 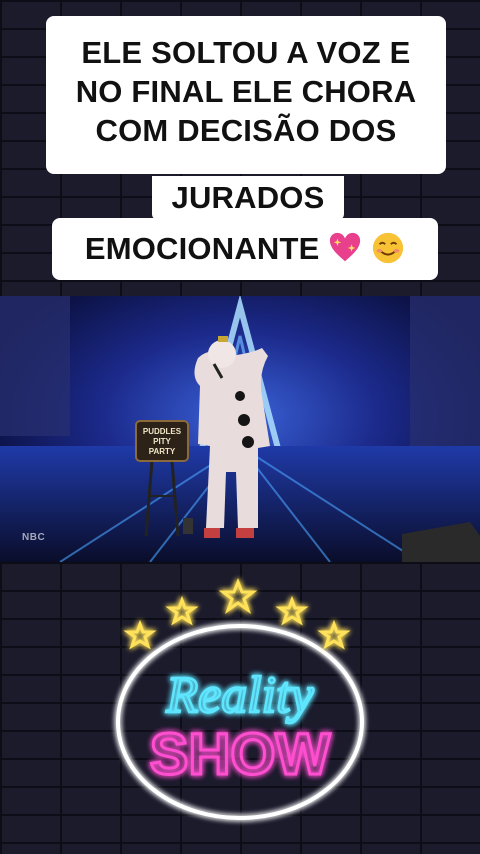 What do you see at coordinates (246, 130) in the screenshot?
I see `caption-line-3: COM DECISÃO DOS` at bounding box center [246, 130].